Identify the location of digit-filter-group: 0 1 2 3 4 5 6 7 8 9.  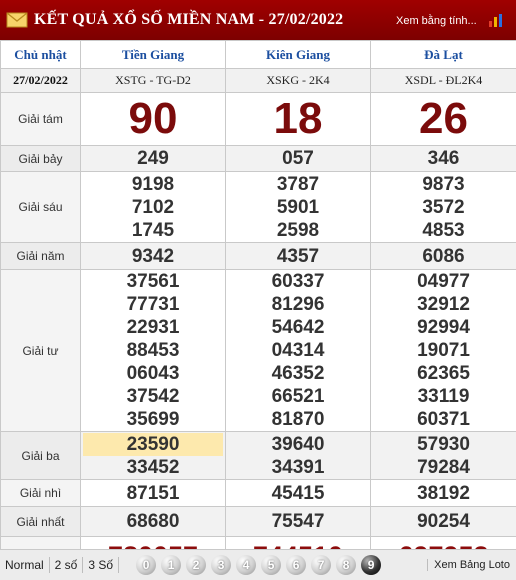
(259, 565).